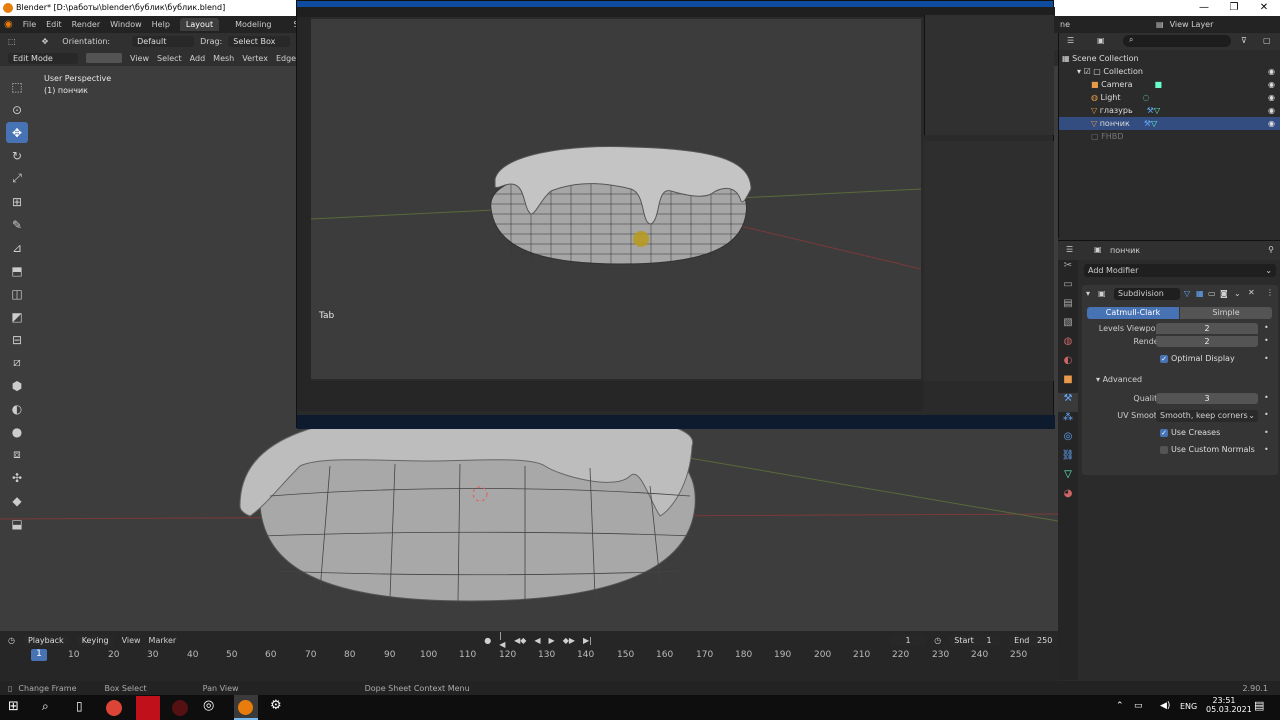 Image resolution: width=1280 pixels, height=720 pixels. I want to click on world-tab-icon: ◐, so click(1068, 364).